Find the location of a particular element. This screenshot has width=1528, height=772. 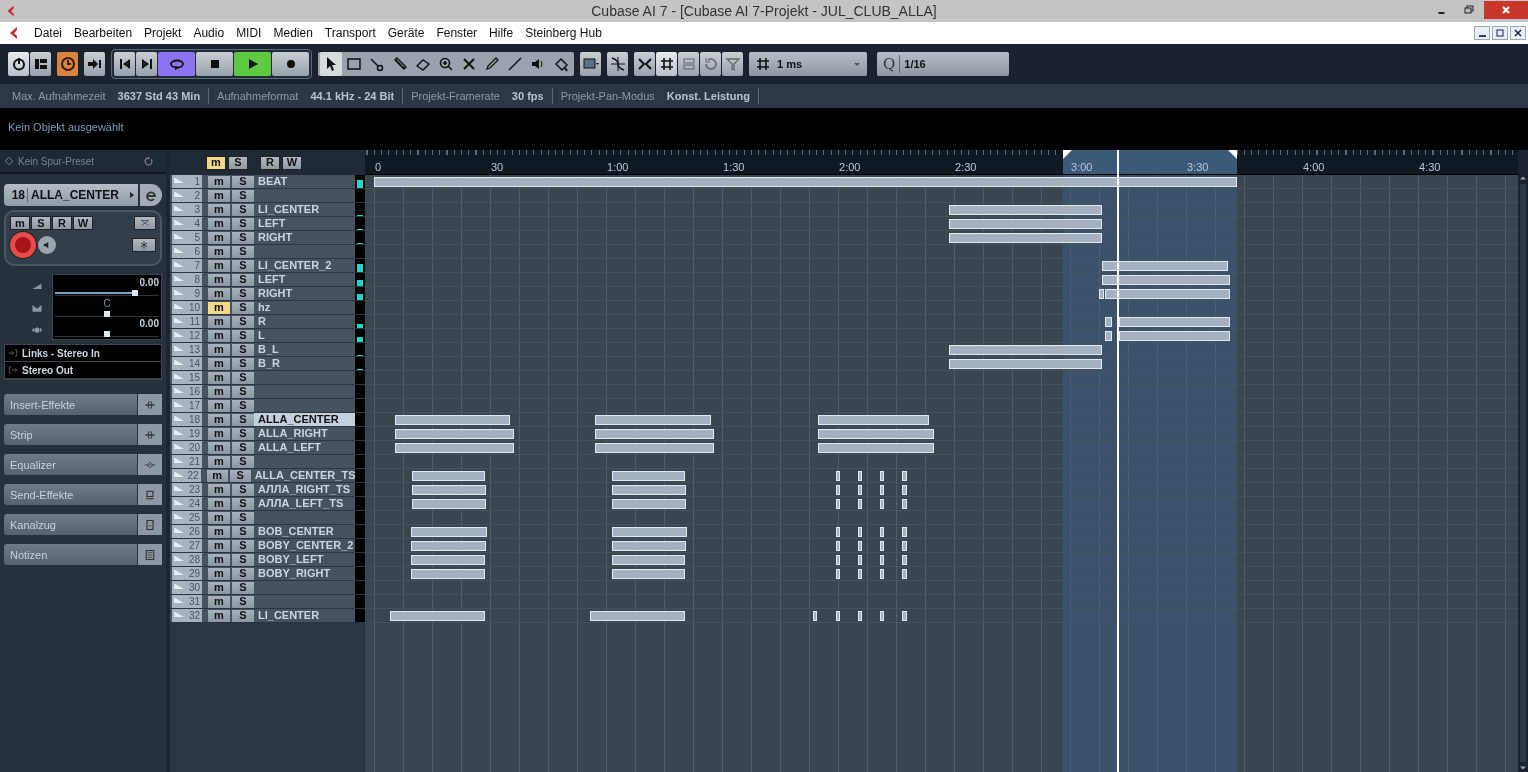

layout-button is located at coordinates (40, 64).